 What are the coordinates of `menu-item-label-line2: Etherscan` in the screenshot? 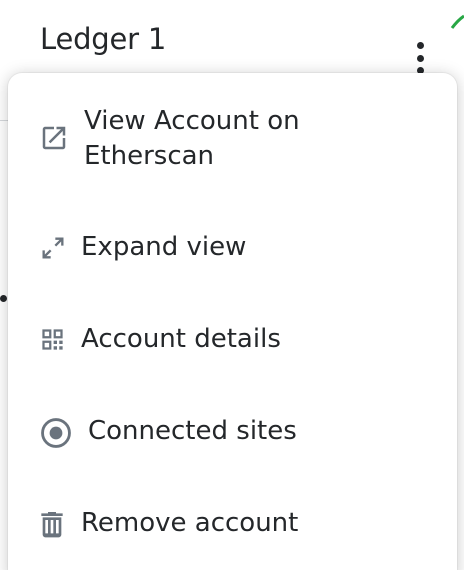 It's located at (149, 156).